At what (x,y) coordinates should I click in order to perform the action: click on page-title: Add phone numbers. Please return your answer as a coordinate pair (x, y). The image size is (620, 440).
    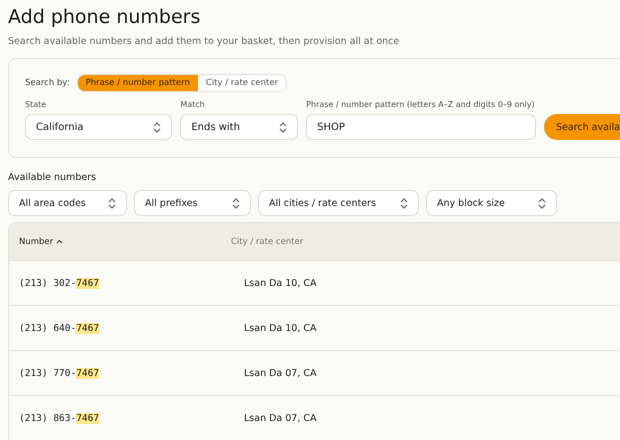
    Looking at the image, I should click on (105, 17).